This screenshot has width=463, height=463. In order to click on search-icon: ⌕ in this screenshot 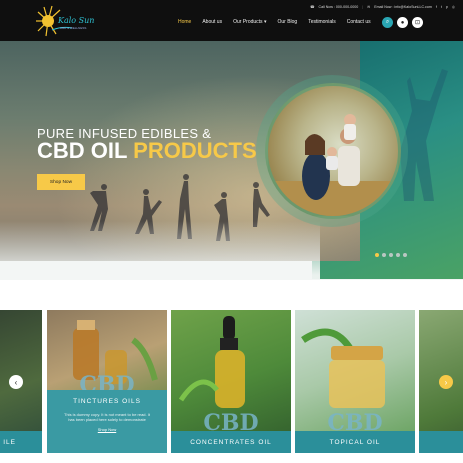, I will do `click(387, 22)`.